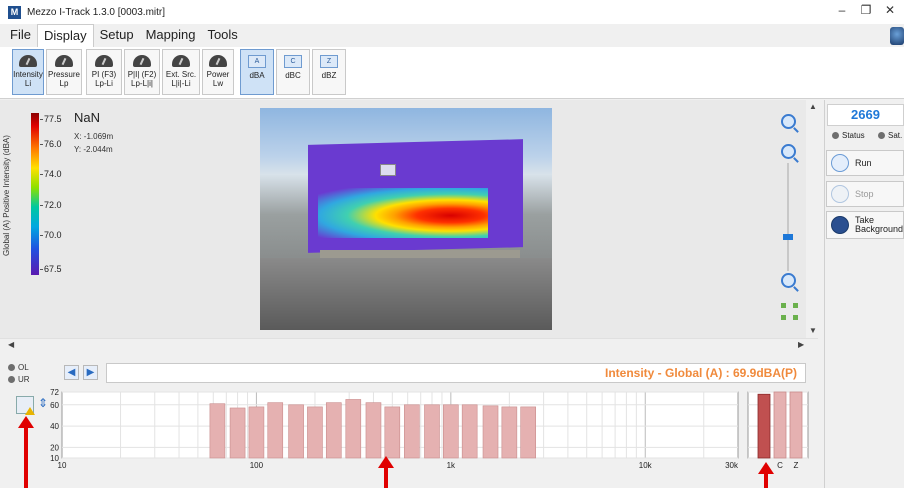 This screenshot has width=904, height=488. Describe the element at coordinates (329, 61) in the screenshot. I see `weighting-z-icon: Z` at that location.